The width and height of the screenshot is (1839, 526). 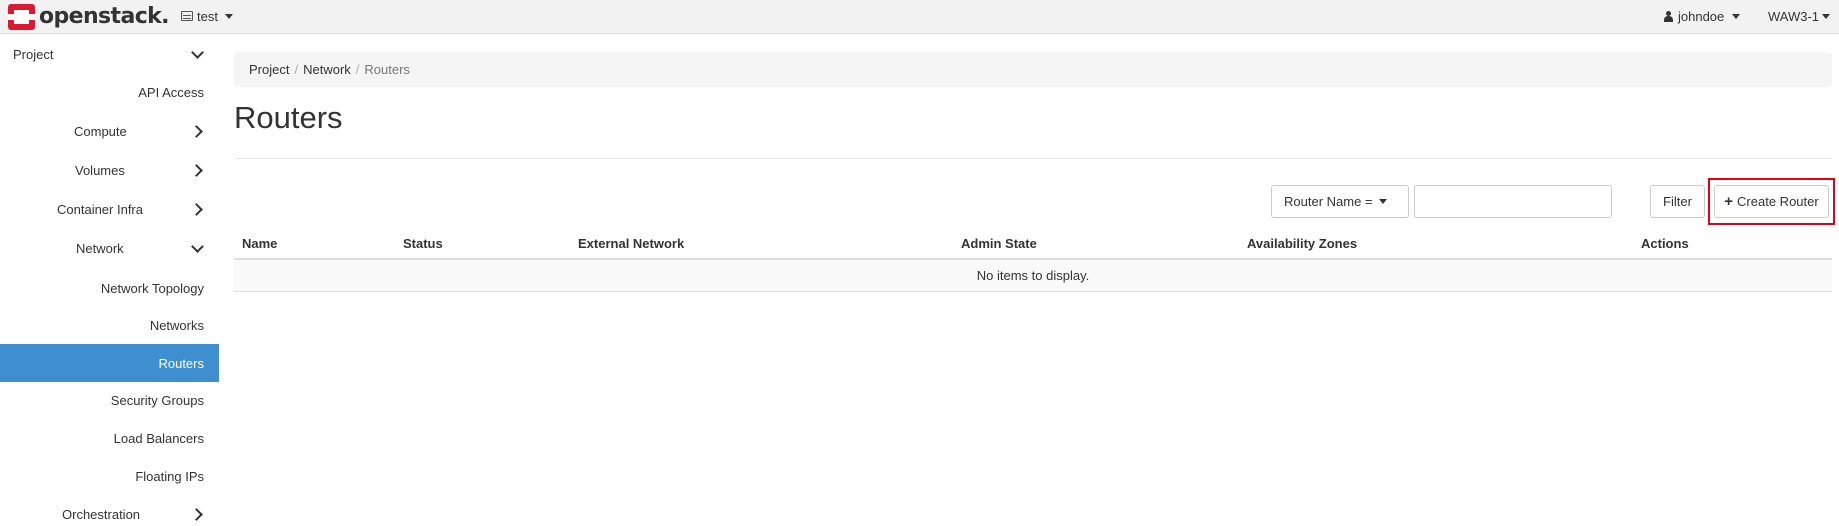 I want to click on sidebar-item-label: Floating IPs, so click(x=169, y=476).